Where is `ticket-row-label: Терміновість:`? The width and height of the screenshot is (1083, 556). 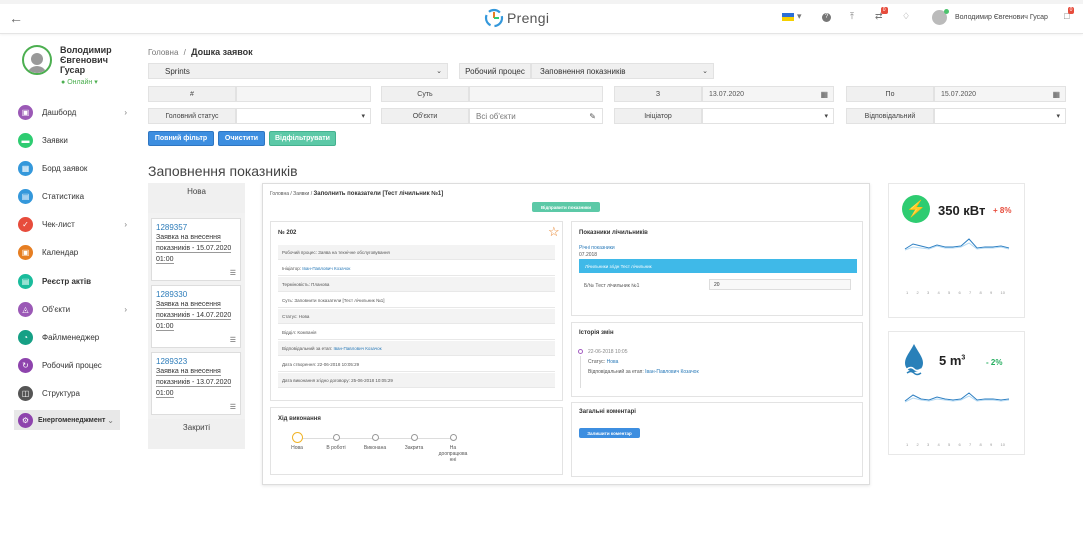
ticket-row-label: Терміновість: is located at coordinates (296, 284).